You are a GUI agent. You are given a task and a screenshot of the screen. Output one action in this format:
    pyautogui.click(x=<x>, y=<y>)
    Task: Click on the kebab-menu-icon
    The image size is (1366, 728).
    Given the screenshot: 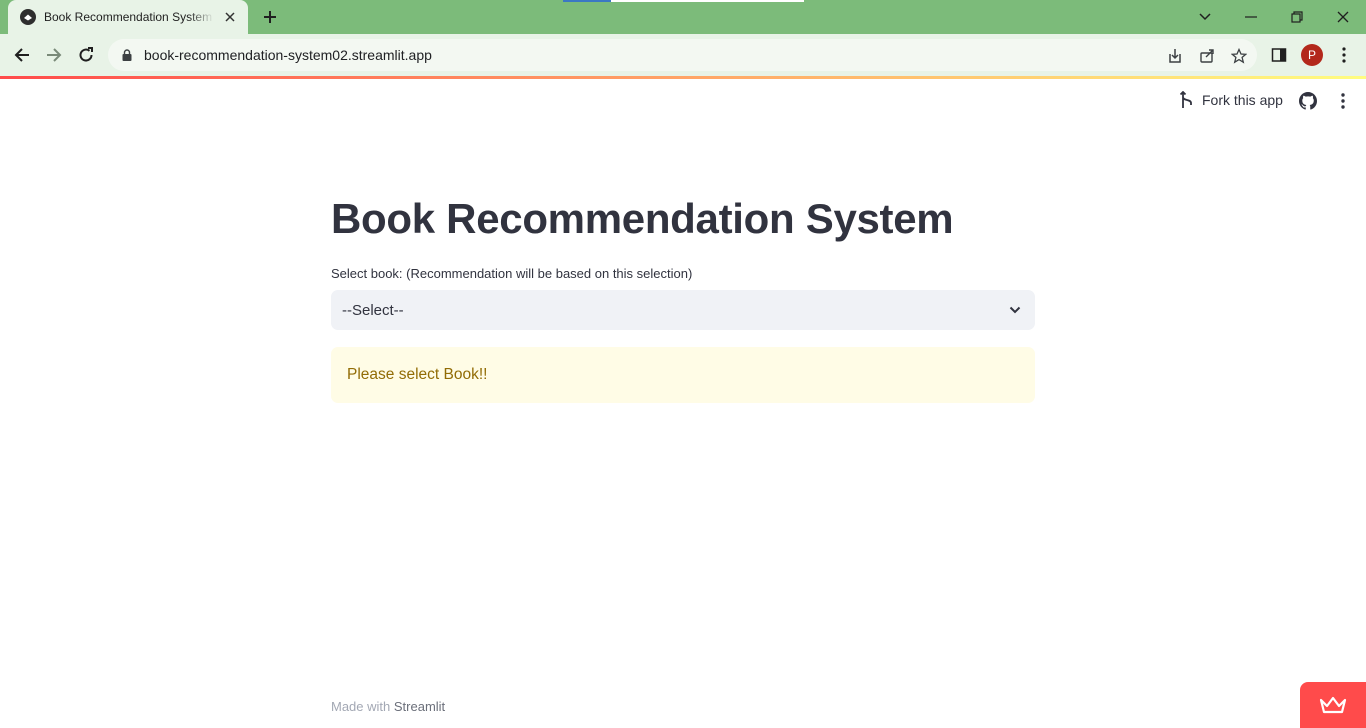 What is the action you would take?
    pyautogui.click(x=1343, y=101)
    